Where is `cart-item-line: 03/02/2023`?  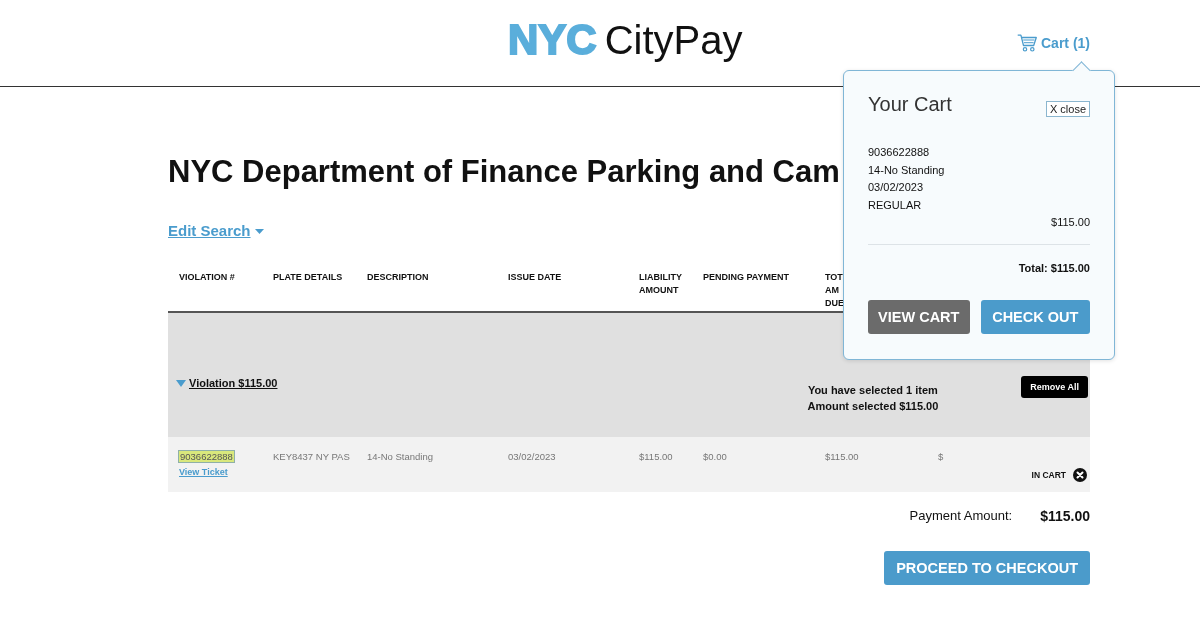
cart-item-line: 03/02/2023 is located at coordinates (896, 187).